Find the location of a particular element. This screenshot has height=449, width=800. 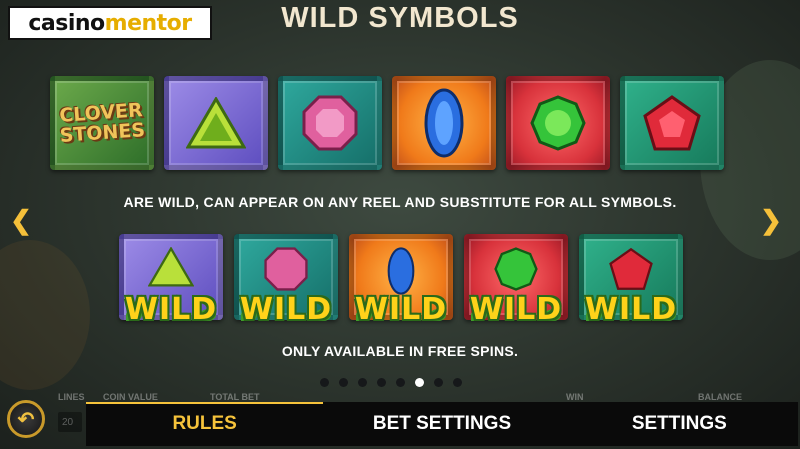

blue-oval-gem-symbol is located at coordinates (444, 123).